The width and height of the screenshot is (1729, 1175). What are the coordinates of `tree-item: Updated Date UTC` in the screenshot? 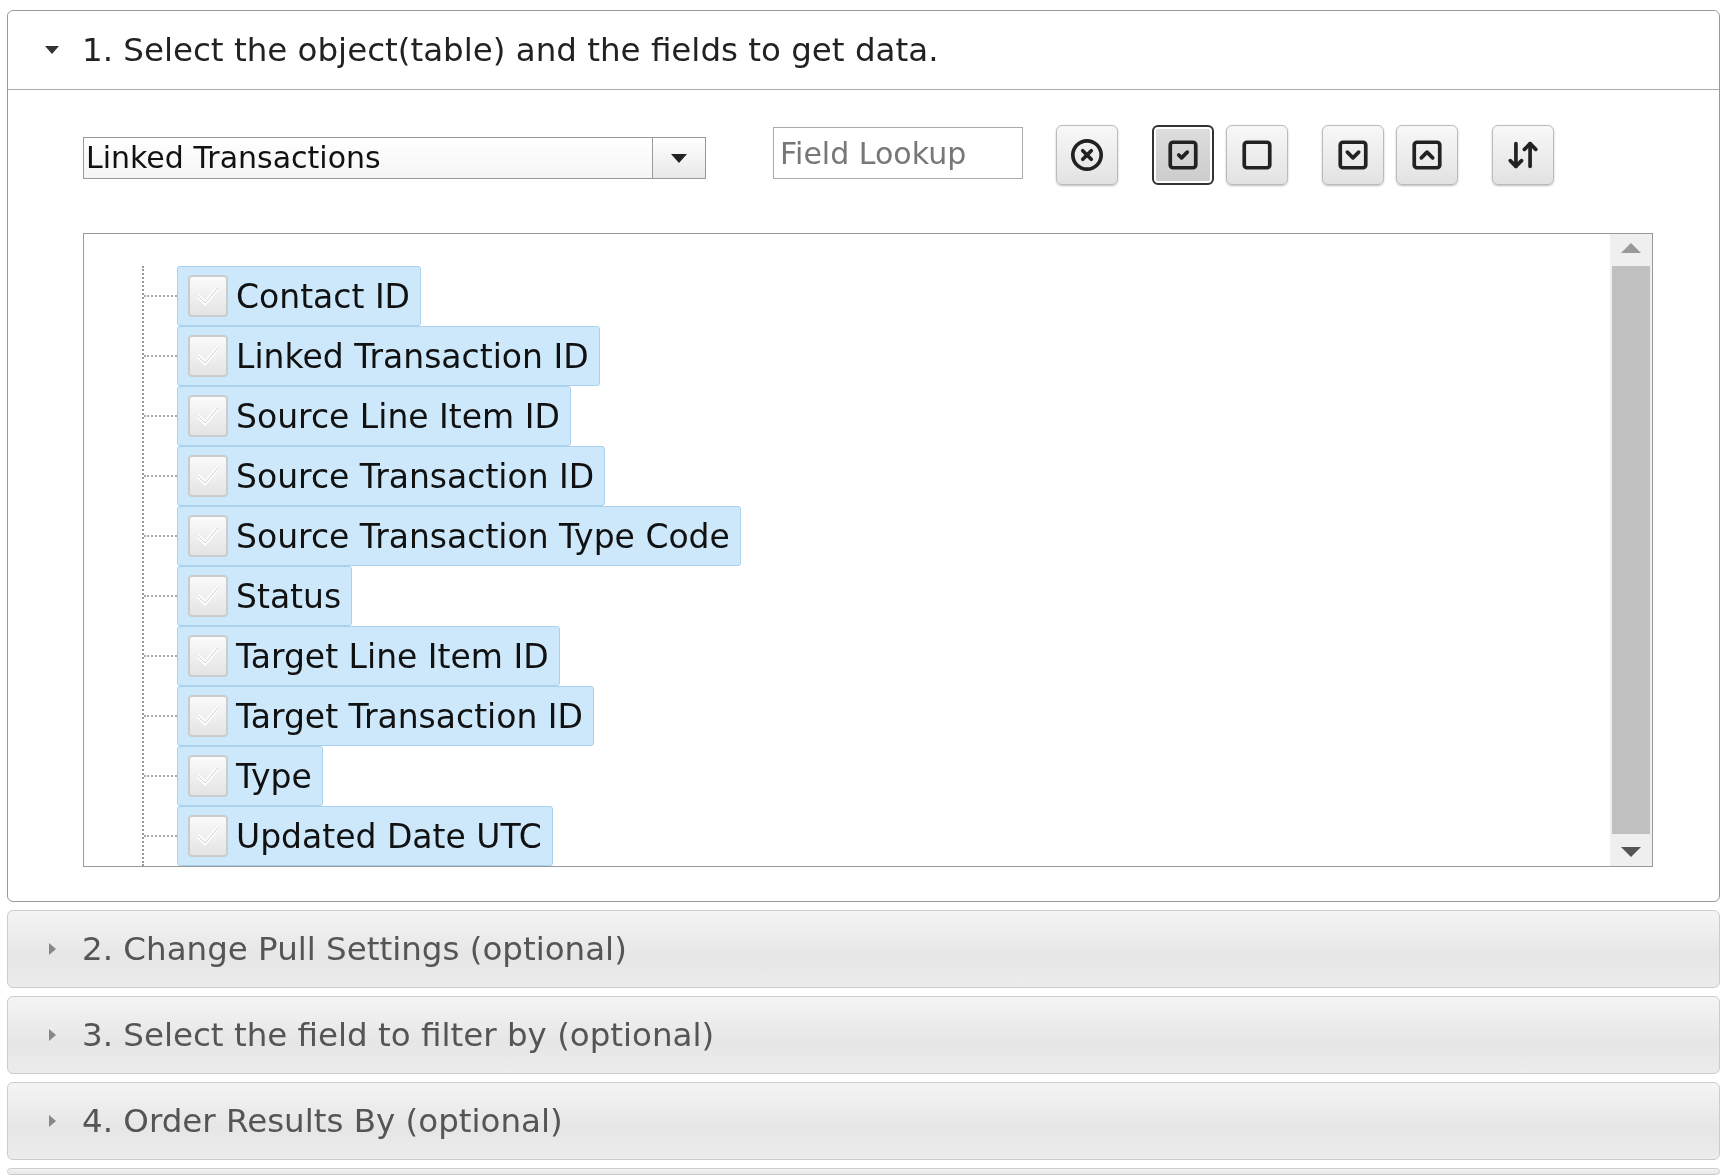 It's located at (365, 836).